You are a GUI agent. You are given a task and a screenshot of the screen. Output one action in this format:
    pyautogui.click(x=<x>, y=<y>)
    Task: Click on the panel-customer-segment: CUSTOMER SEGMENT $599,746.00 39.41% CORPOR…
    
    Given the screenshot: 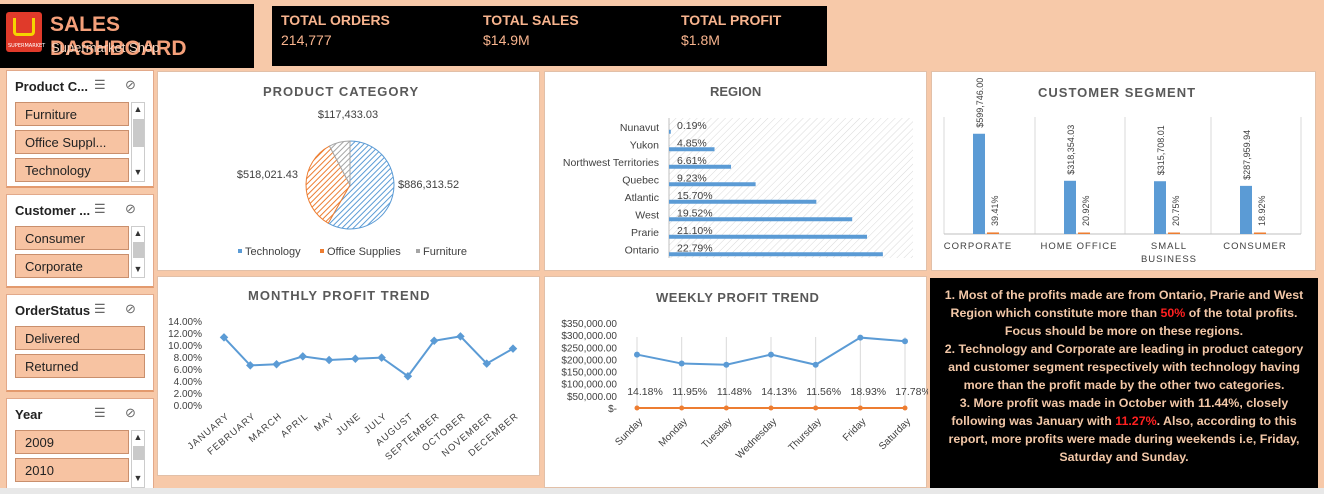 What is the action you would take?
    pyautogui.click(x=1123, y=171)
    